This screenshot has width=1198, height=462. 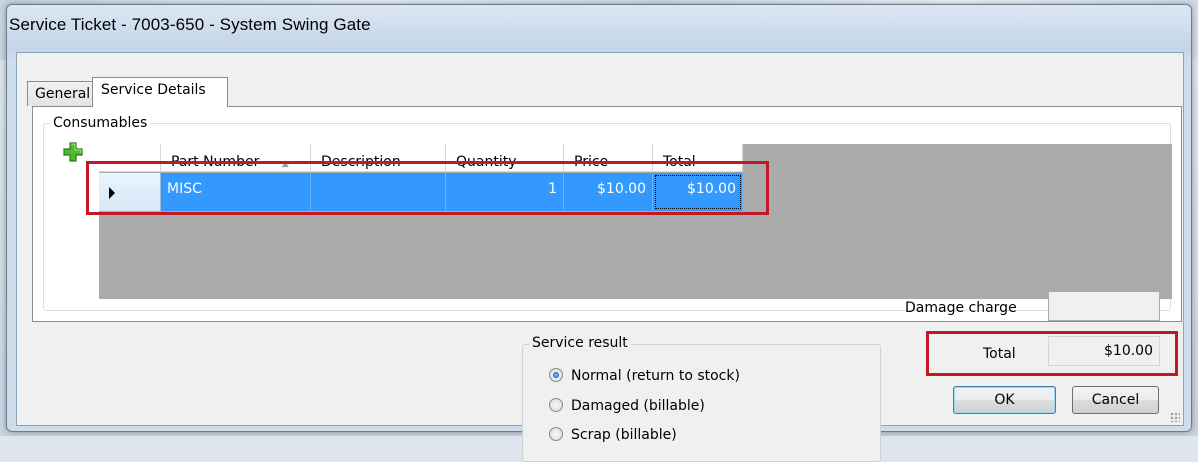 I want to click on tab-service-details: Service Details, so click(x=160, y=92).